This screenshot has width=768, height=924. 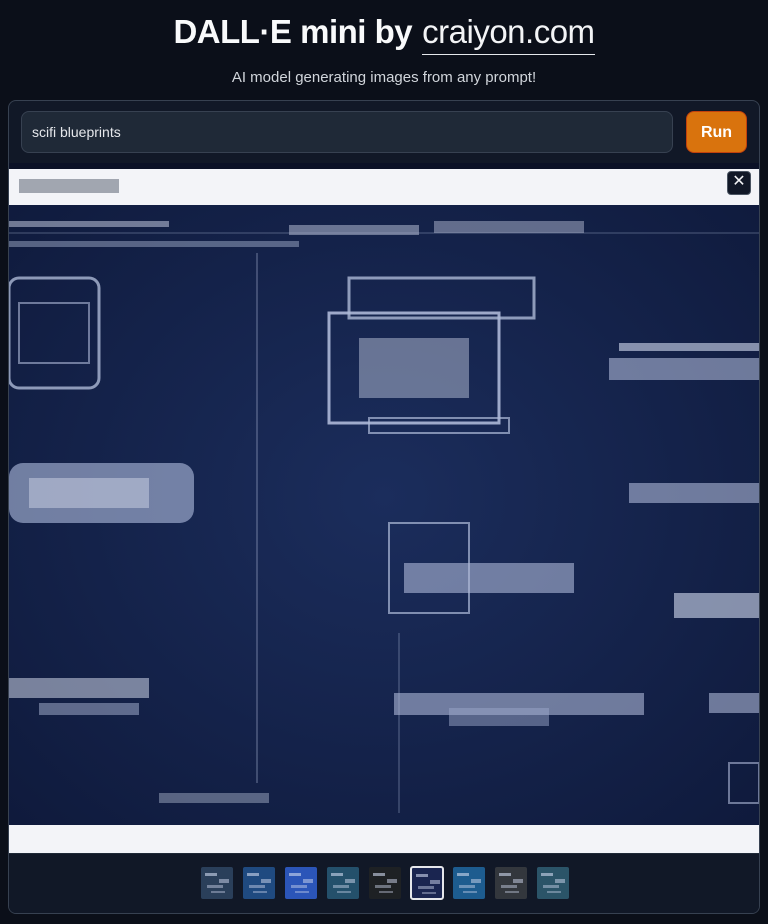 I want to click on page-title: DALL·E mini by craiyon.com, so click(x=384, y=33).